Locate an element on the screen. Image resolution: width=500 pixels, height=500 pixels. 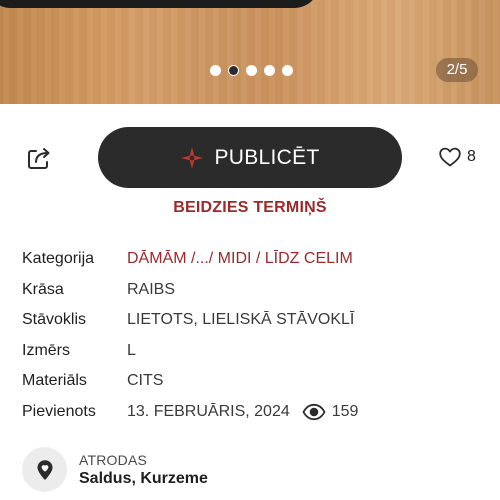
added-label: Pievienots is located at coordinates (59, 411).